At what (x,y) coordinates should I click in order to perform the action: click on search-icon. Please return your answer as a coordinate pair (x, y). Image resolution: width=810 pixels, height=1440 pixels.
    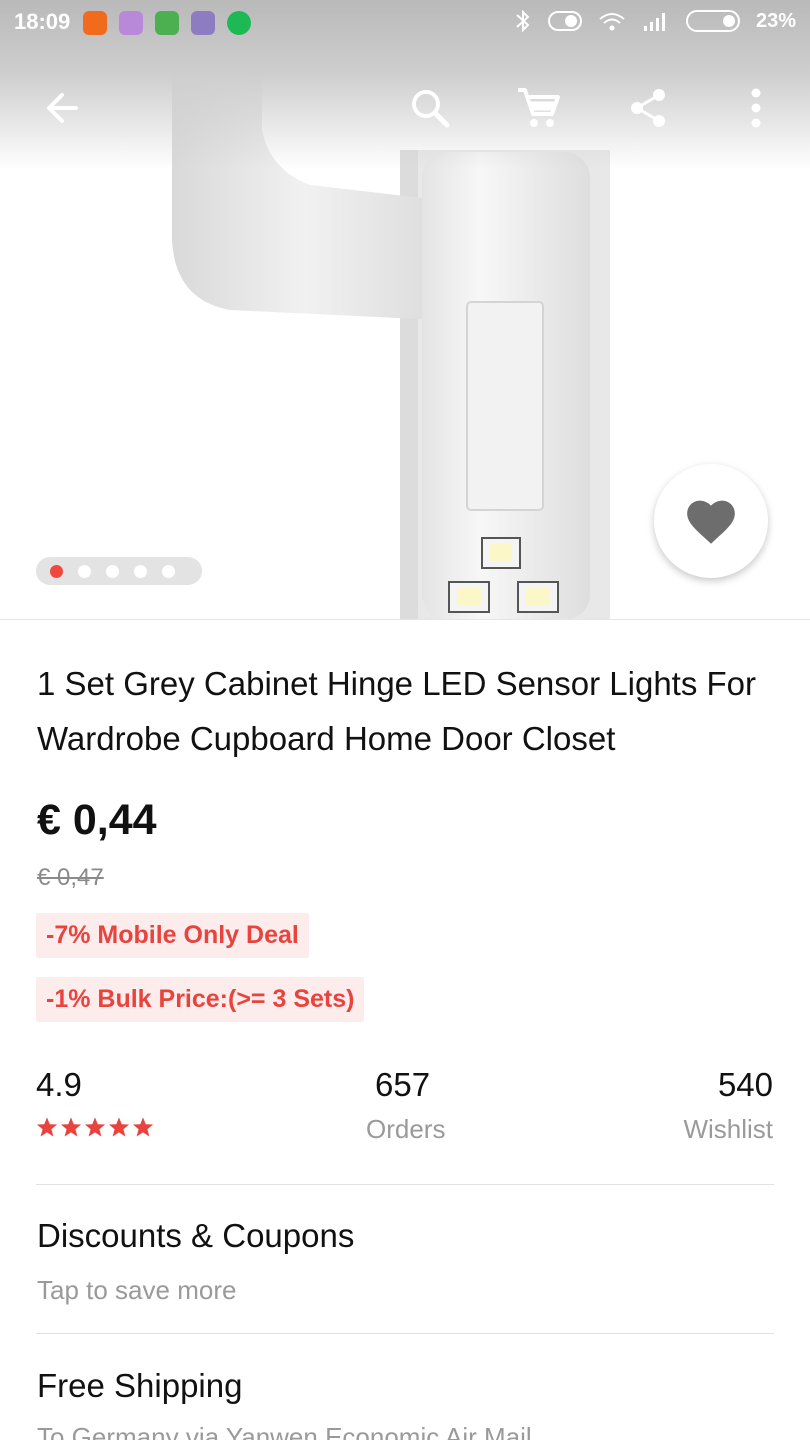
    Looking at the image, I should click on (431, 109).